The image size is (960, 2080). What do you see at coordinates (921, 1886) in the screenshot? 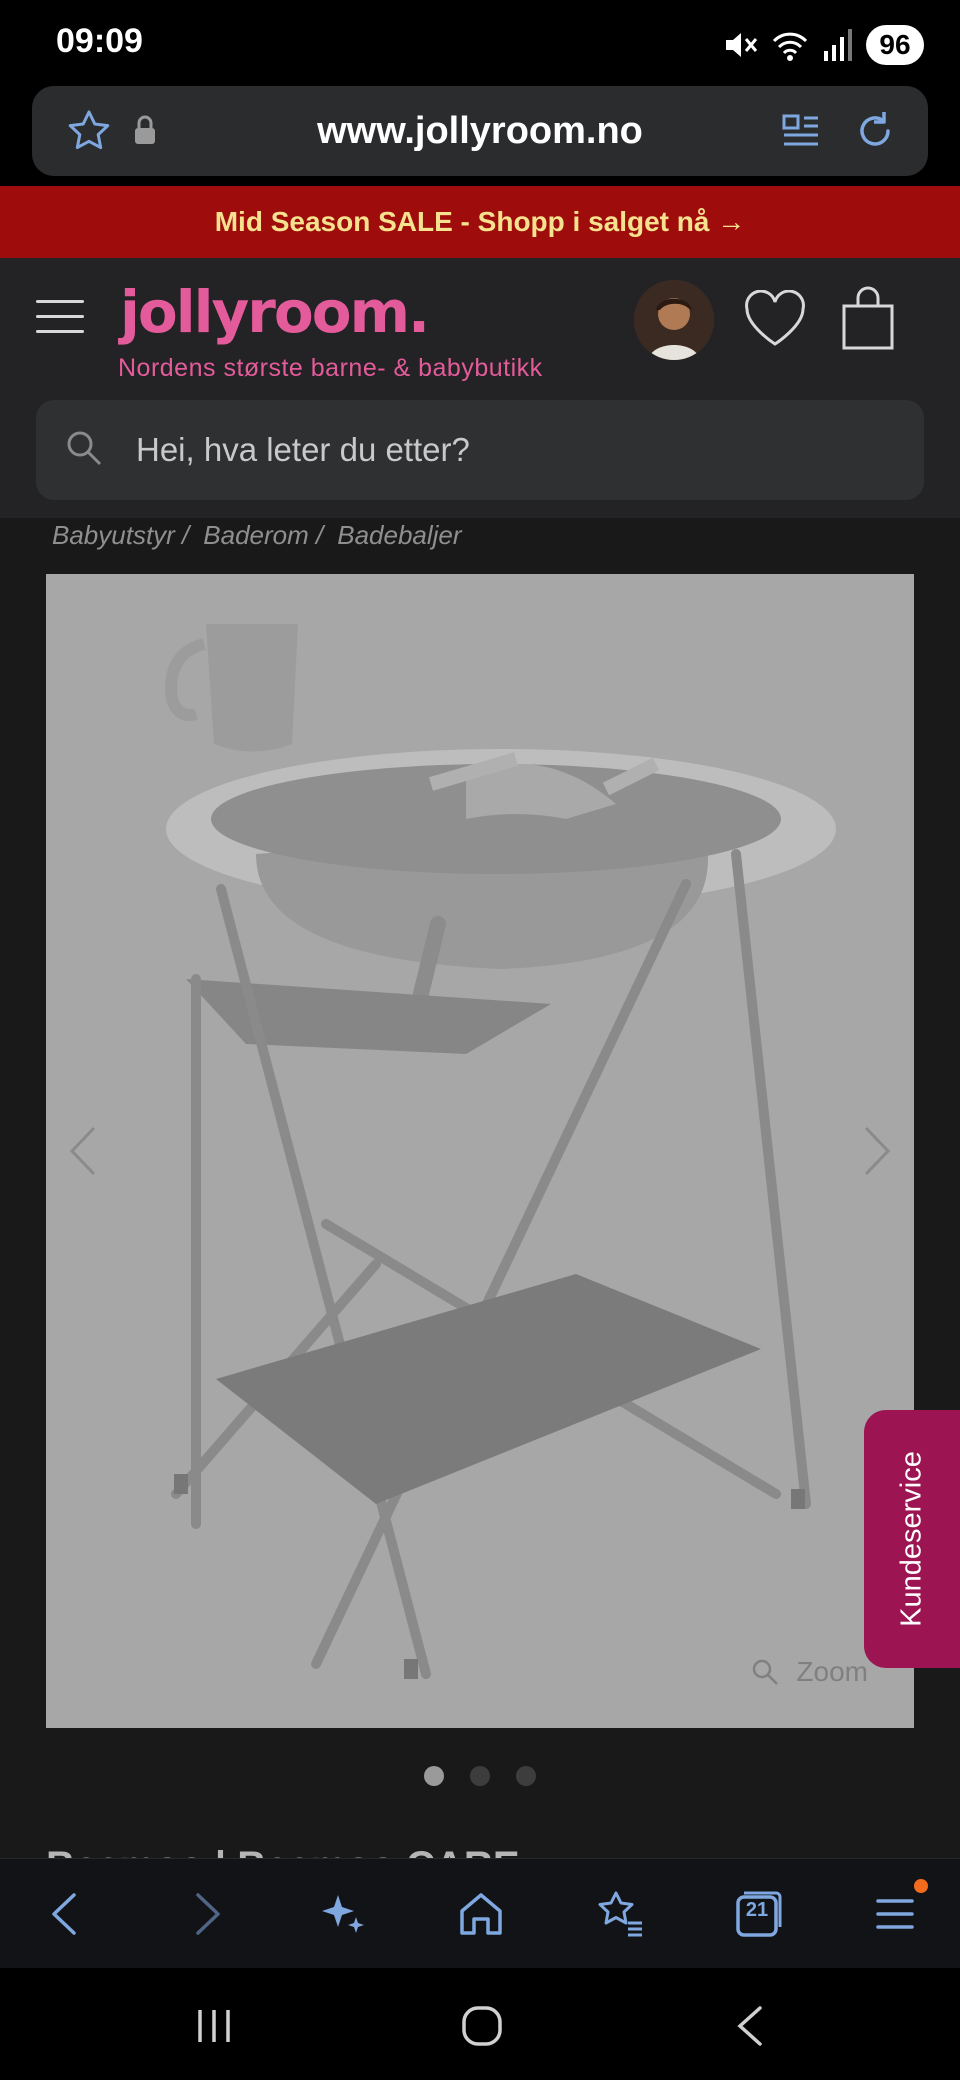
I see `notification-dot` at bounding box center [921, 1886].